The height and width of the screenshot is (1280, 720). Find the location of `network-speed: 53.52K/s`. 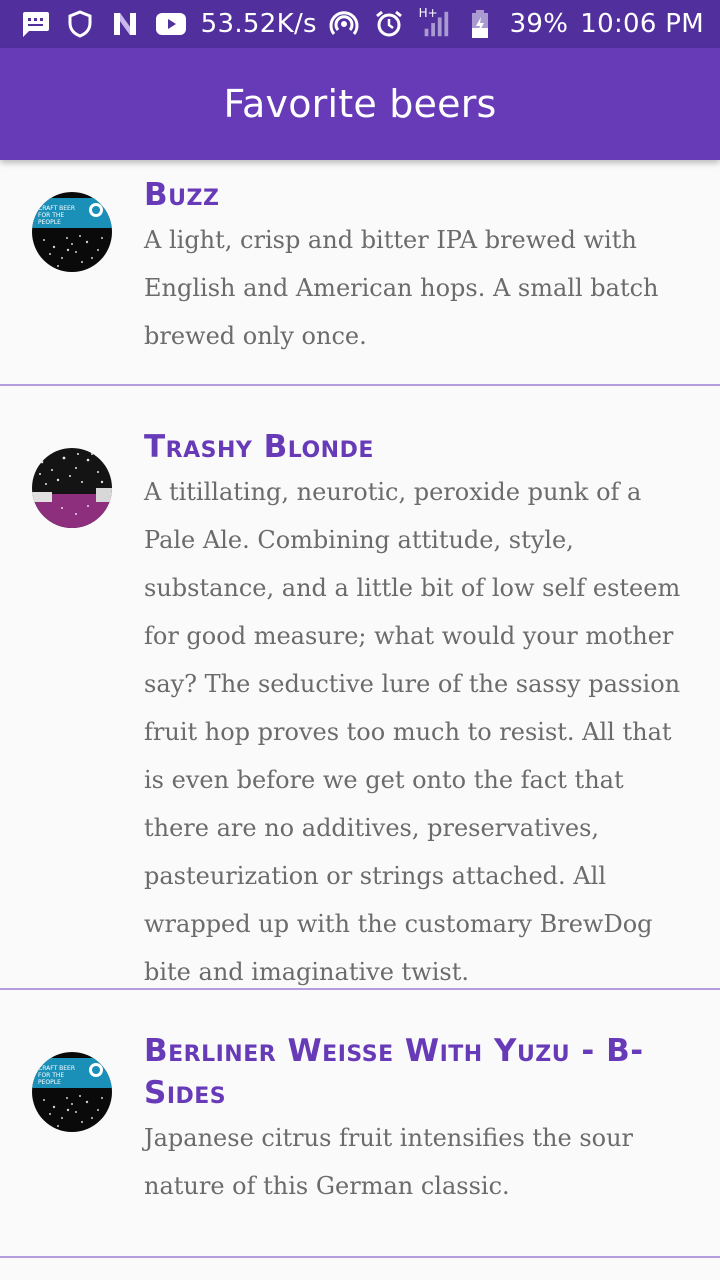

network-speed: 53.52K/s is located at coordinates (258, 24).